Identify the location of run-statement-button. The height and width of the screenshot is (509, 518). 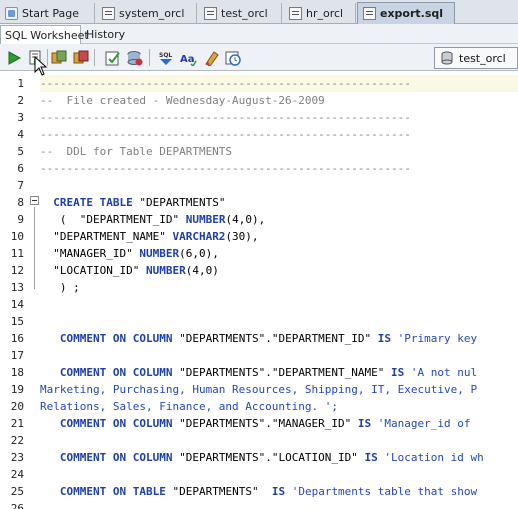
(13, 57).